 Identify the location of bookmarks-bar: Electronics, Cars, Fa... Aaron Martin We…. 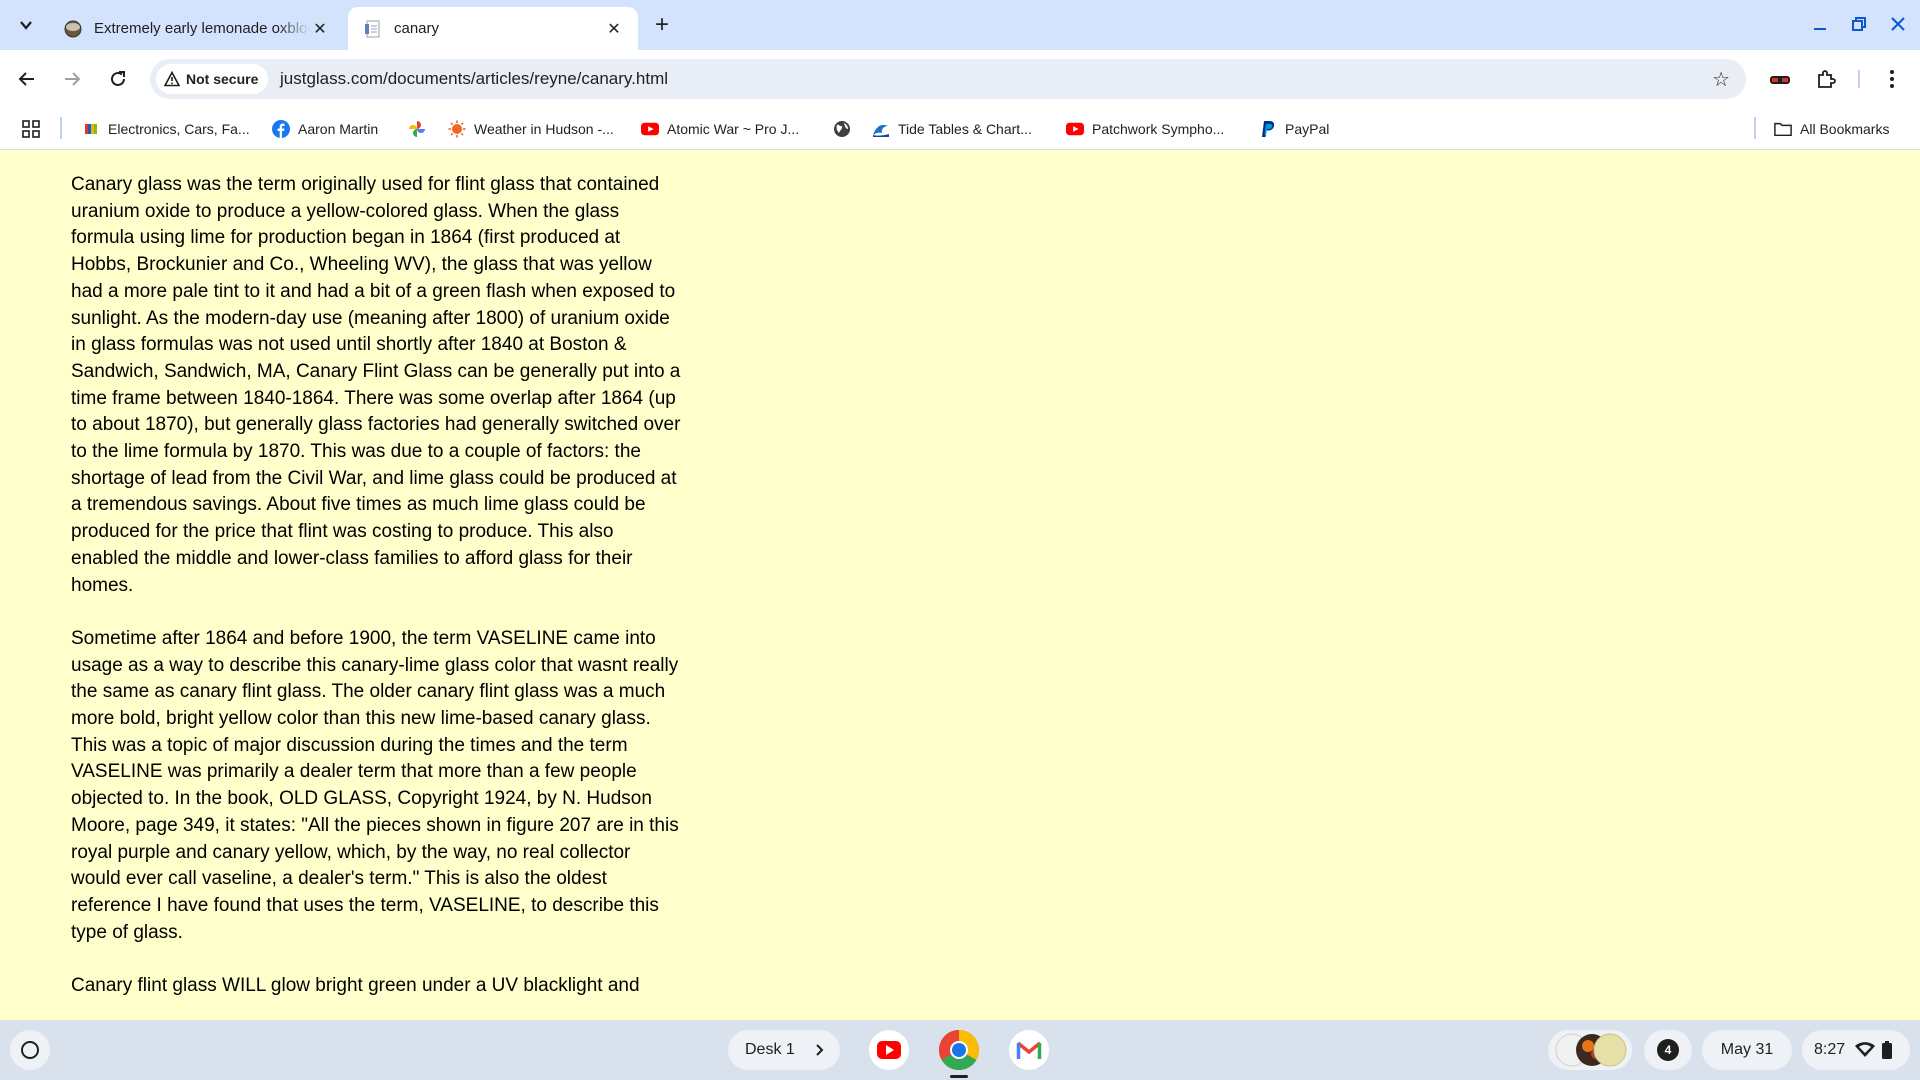
(960, 129).